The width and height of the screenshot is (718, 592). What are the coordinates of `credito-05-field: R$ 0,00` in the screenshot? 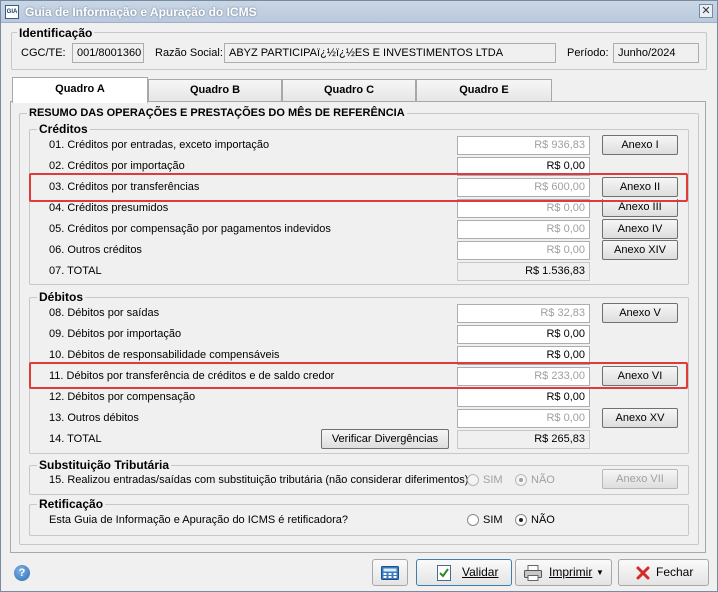 It's located at (523, 229).